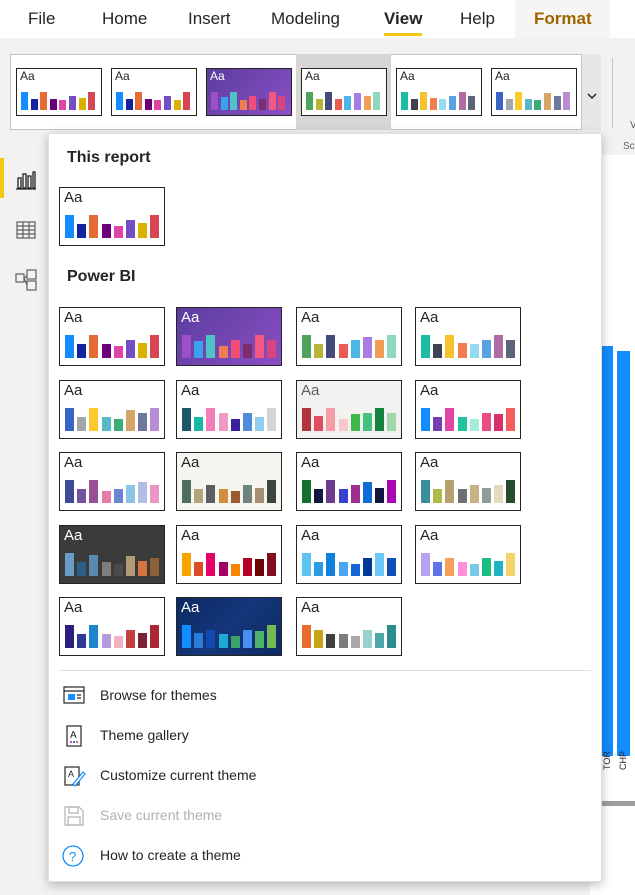 The width and height of the screenshot is (635, 895). I want to click on how-to-create-theme-action: ? How to create a theme, so click(311, 856).